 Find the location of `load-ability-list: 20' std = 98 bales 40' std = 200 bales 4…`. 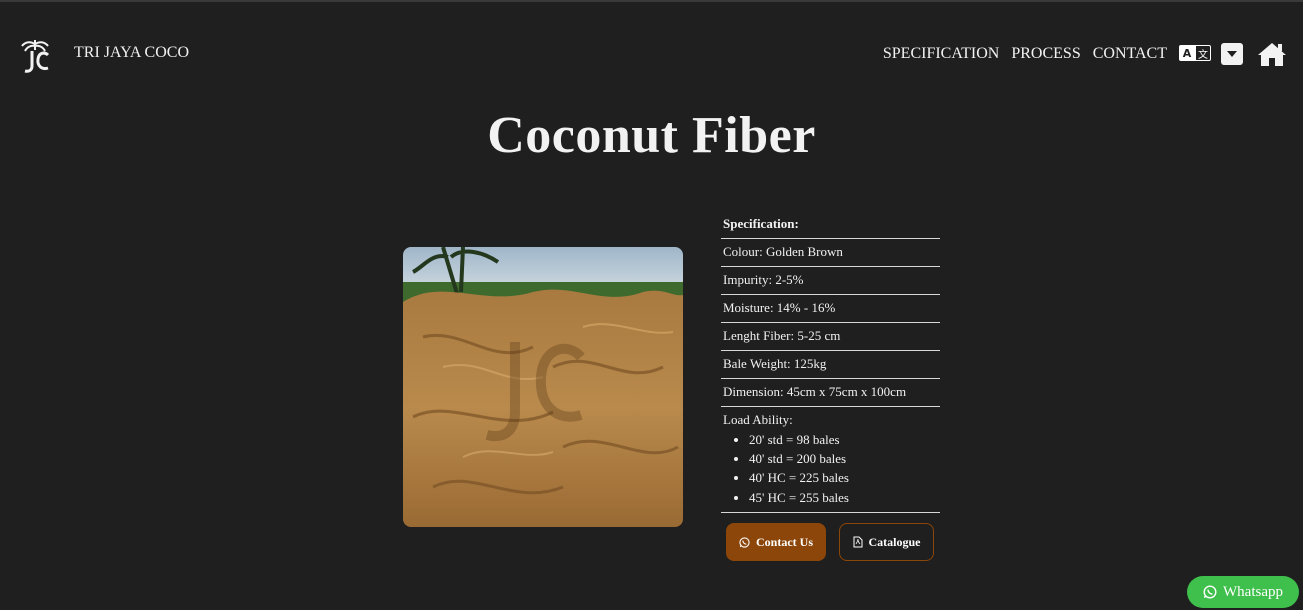

load-ability-list: 20' std = 98 bales 40' std = 200 bales 4… is located at coordinates (830, 468).